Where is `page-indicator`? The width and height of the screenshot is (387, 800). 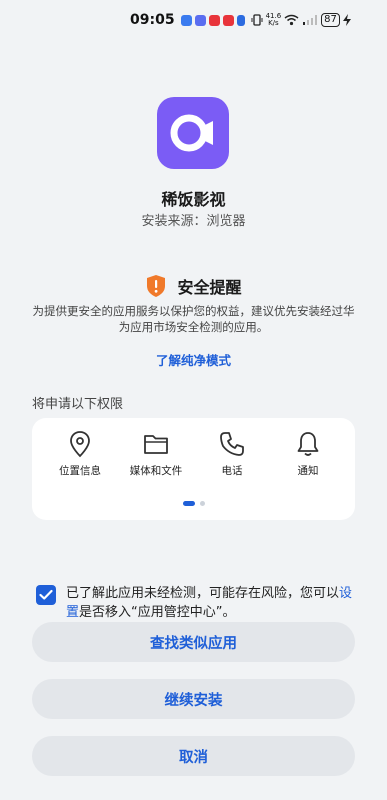 page-indicator is located at coordinates (193, 503).